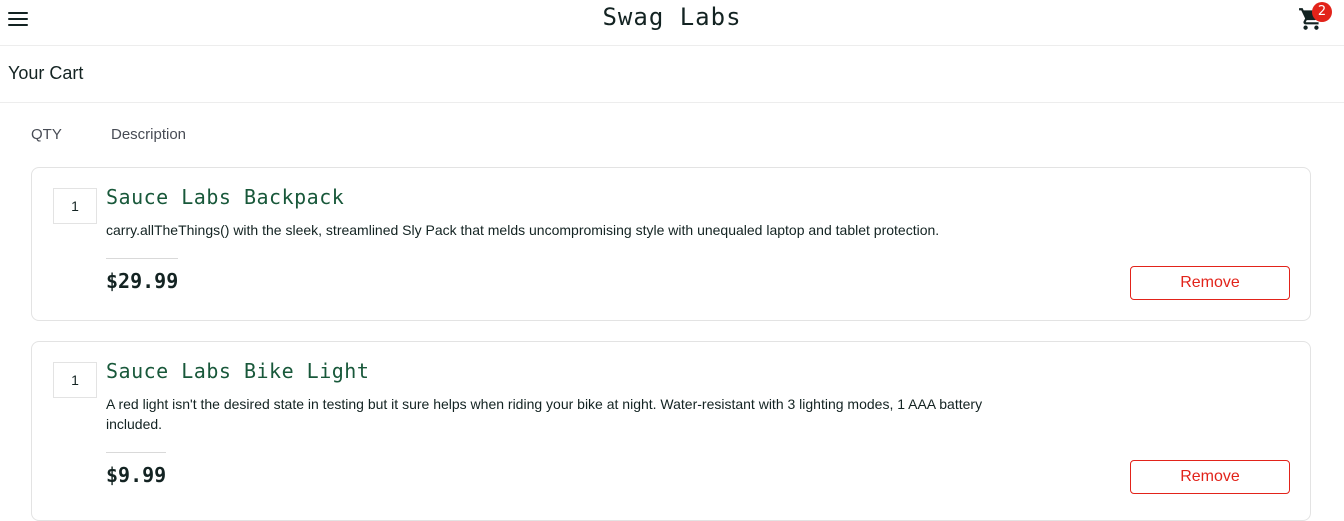 The image size is (1344, 521). I want to click on item-name-link: Sauce Labs Backpack, so click(225, 197).